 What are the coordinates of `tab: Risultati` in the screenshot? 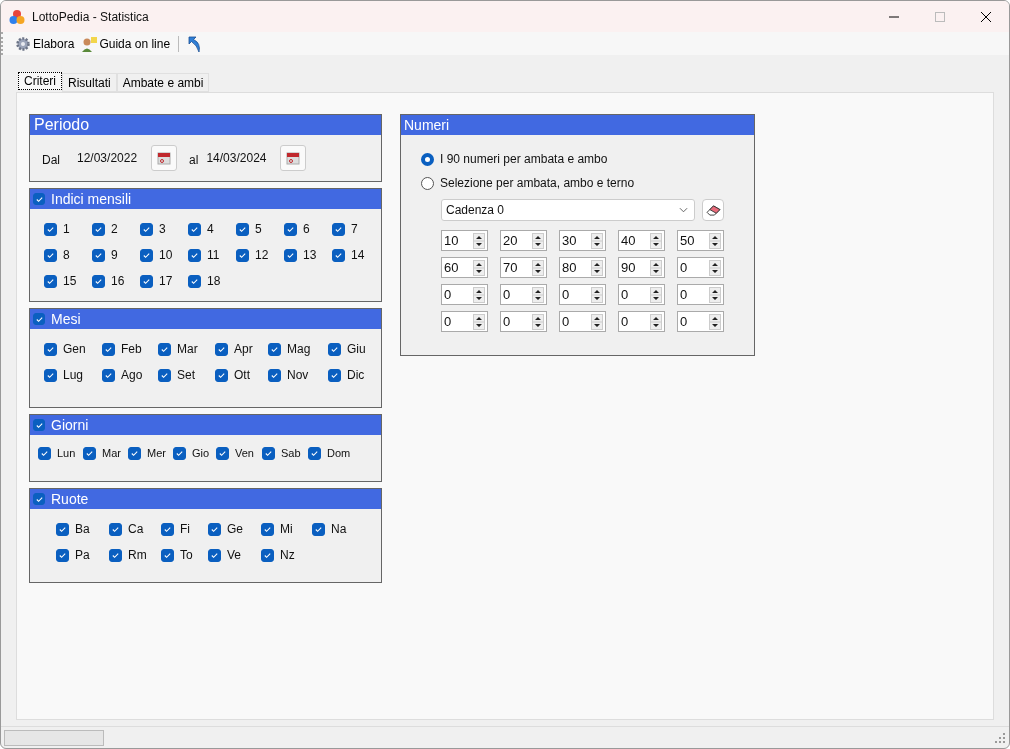 It's located at (89, 82).